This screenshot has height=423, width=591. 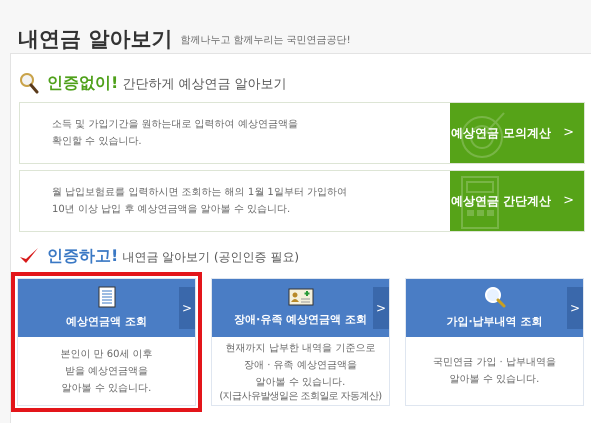 I want to click on card-description: 현재까지 납부한 내역을 기준으로 장애 · 유족 예상연금액을 알아볼 수 있습니다., so click(x=301, y=366).